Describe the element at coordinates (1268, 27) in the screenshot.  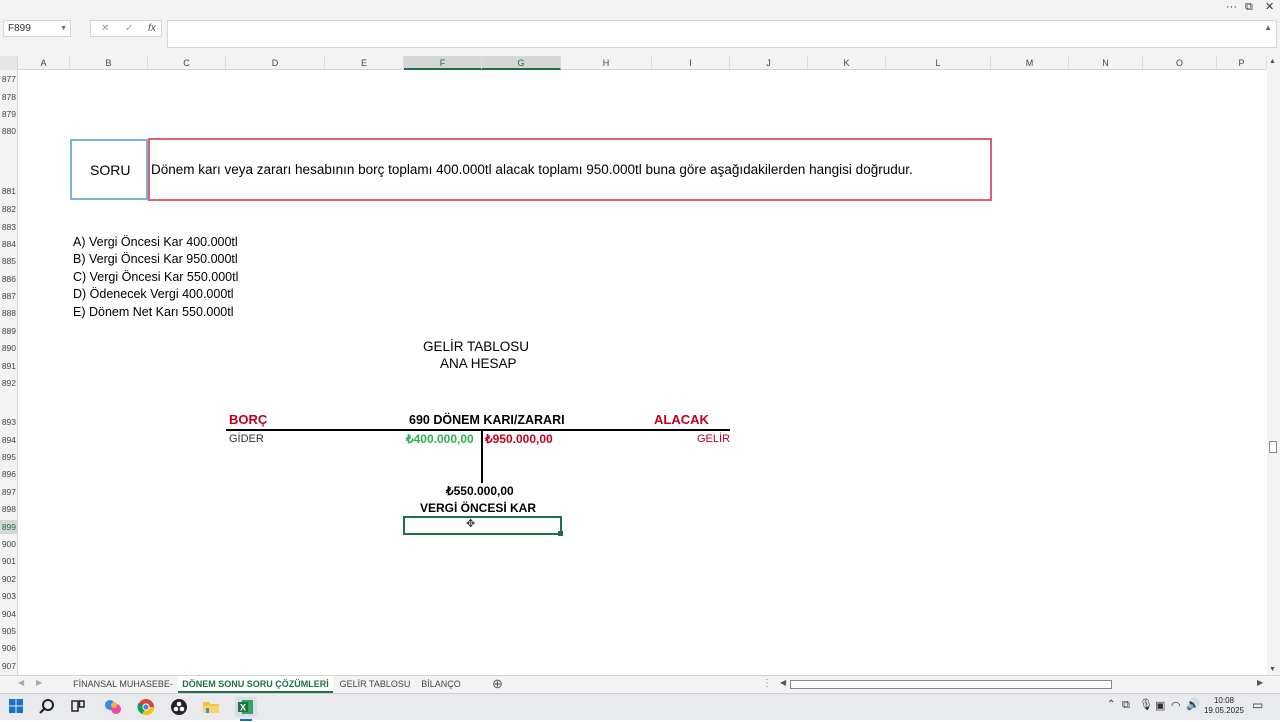
I see `collapse-formula-bar-icon: ▲` at that location.